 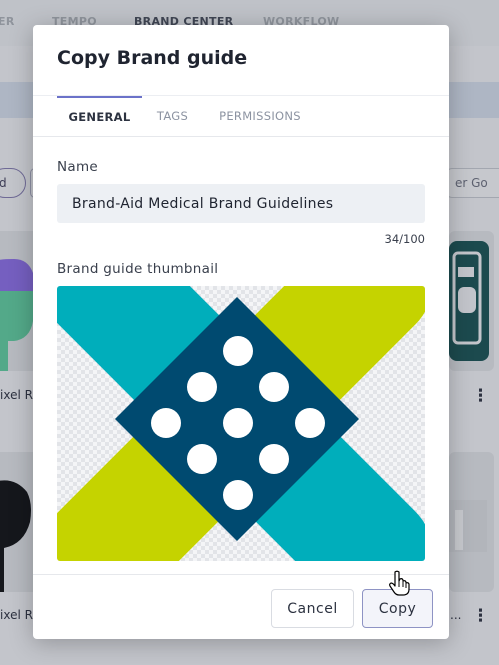 I want to click on dialog-footer: Cancel Copy, so click(x=241, y=606).